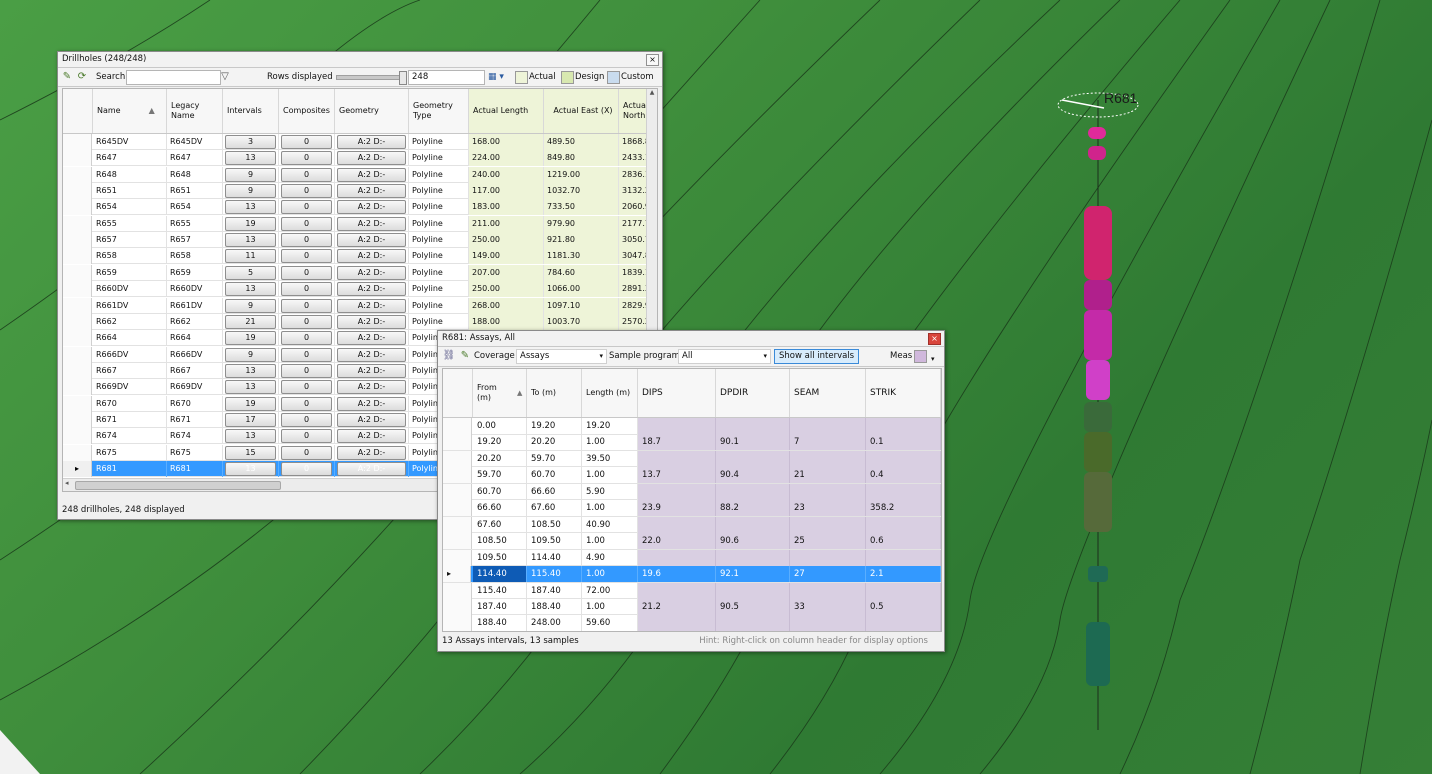  What do you see at coordinates (251, 191) in the screenshot?
I see `cell-intervals: 9` at bounding box center [251, 191].